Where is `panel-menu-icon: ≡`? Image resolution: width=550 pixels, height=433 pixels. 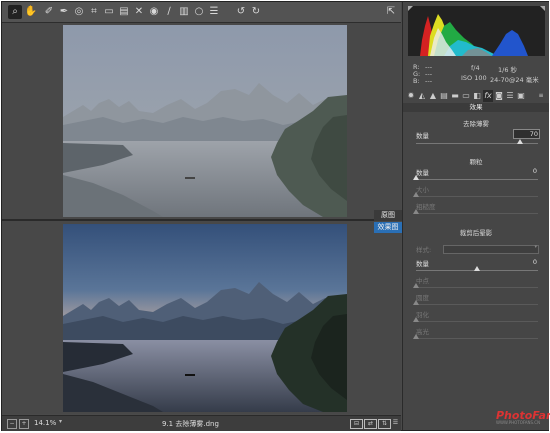
panel-menu-icon: ≡ is located at coordinates (541, 96).